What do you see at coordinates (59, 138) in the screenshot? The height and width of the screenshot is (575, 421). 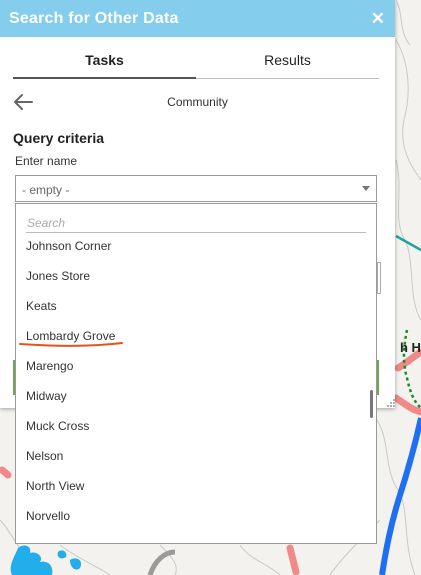 I see `query-criteria-heading: Query criteria` at bounding box center [59, 138].